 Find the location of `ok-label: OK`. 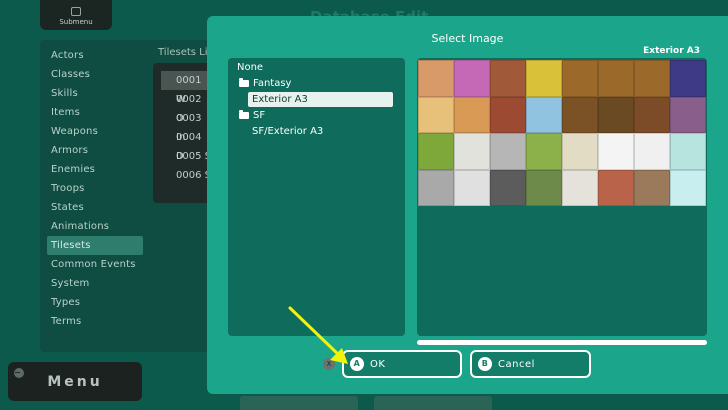

ok-label: OK is located at coordinates (378, 364).